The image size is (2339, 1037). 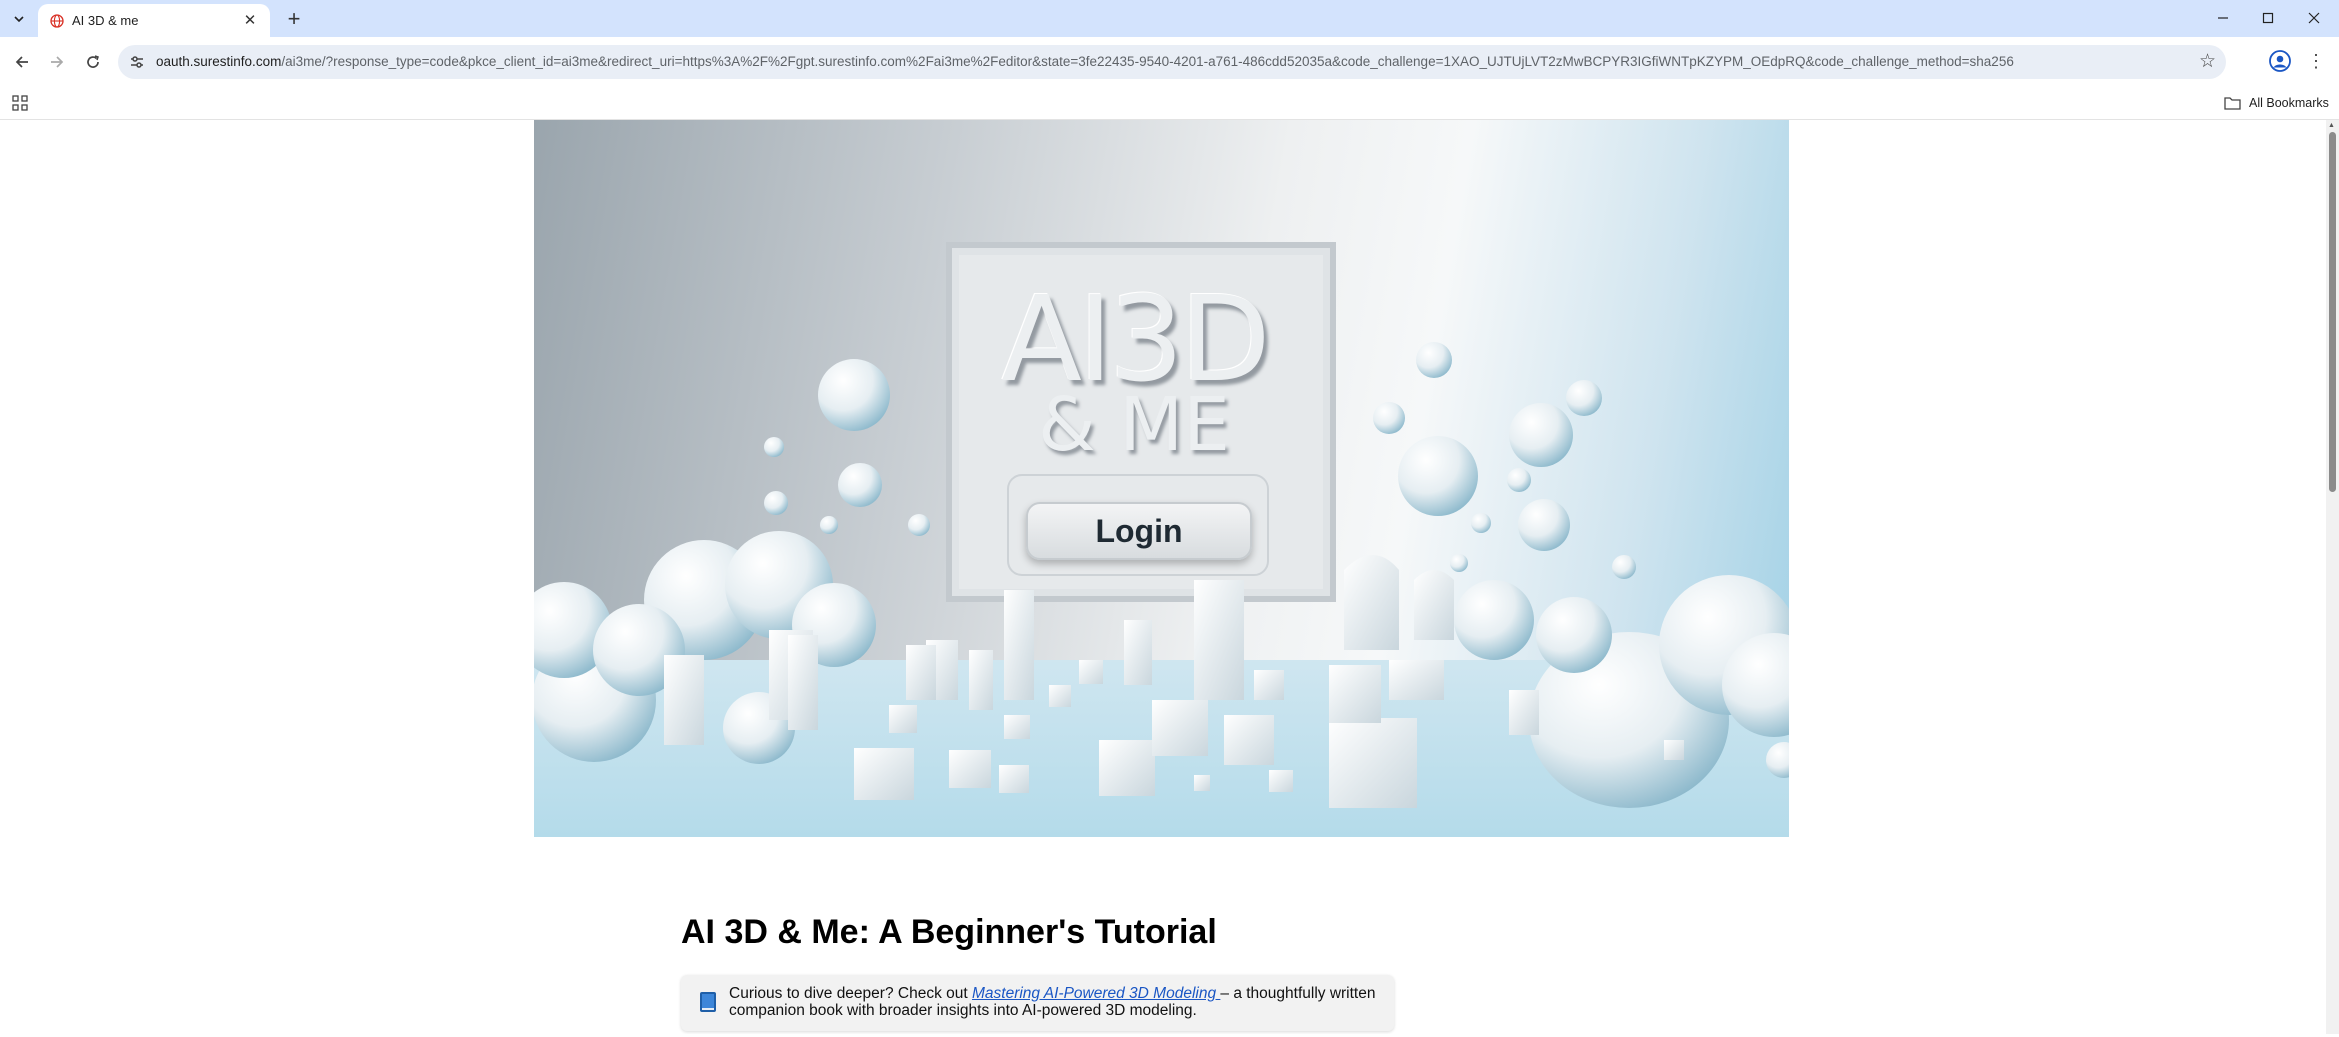 I want to click on globe-icon, so click(x=57, y=21).